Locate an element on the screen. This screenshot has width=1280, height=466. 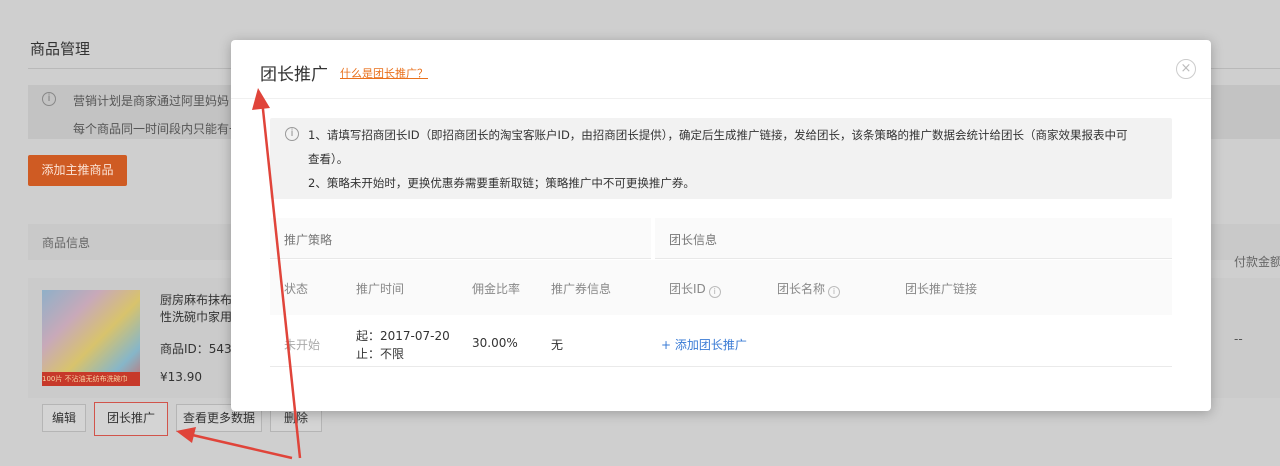
what-is-leader-promo-link: 什么是团长推广？ is located at coordinates (384, 73).